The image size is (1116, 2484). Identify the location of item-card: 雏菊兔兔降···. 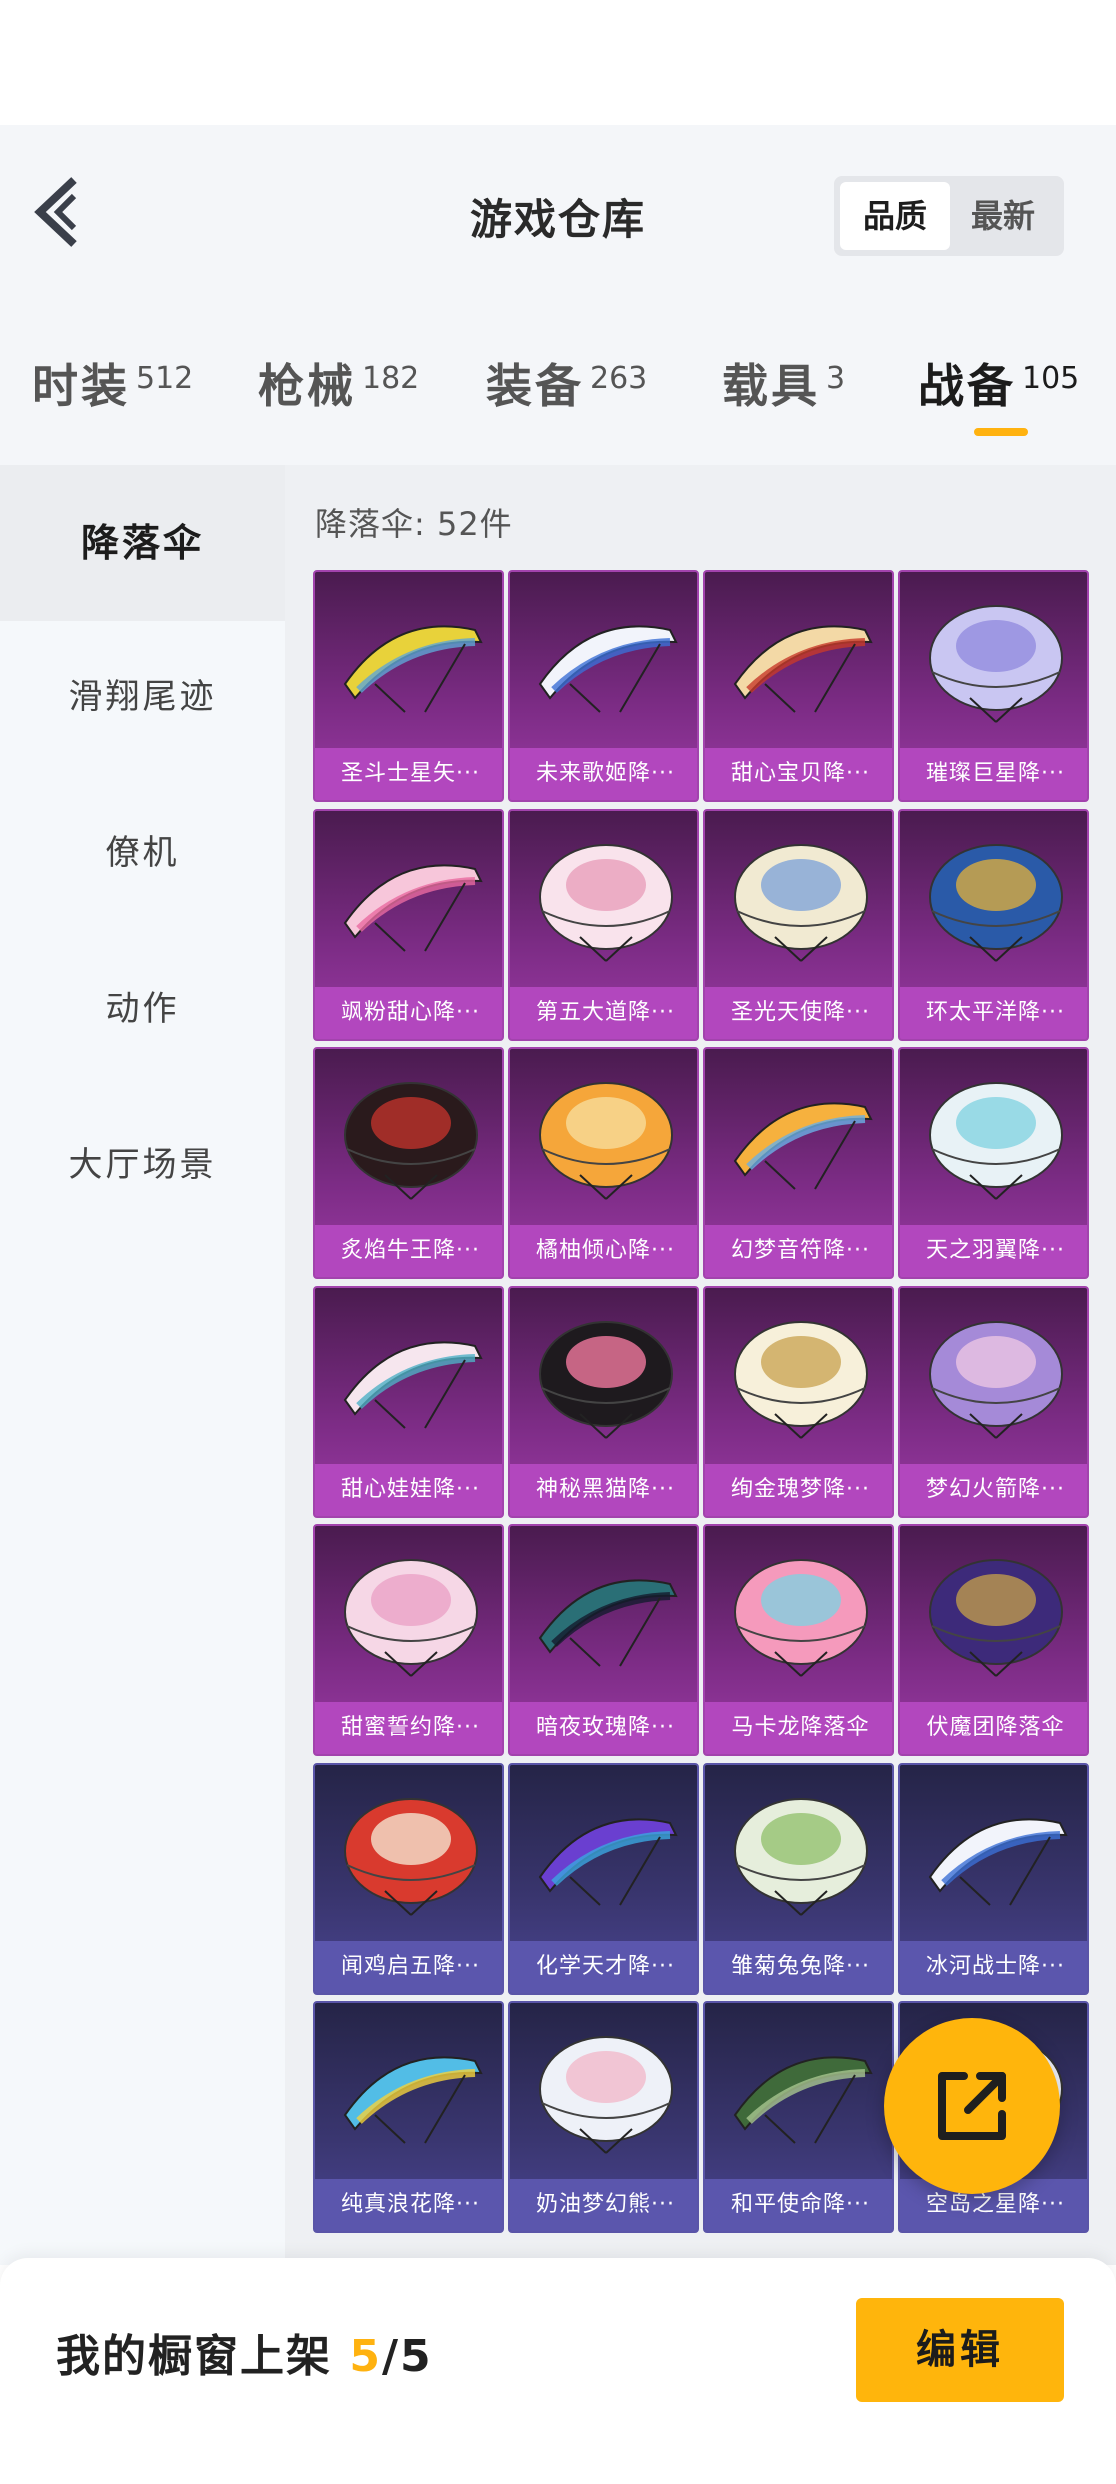
(798, 1878).